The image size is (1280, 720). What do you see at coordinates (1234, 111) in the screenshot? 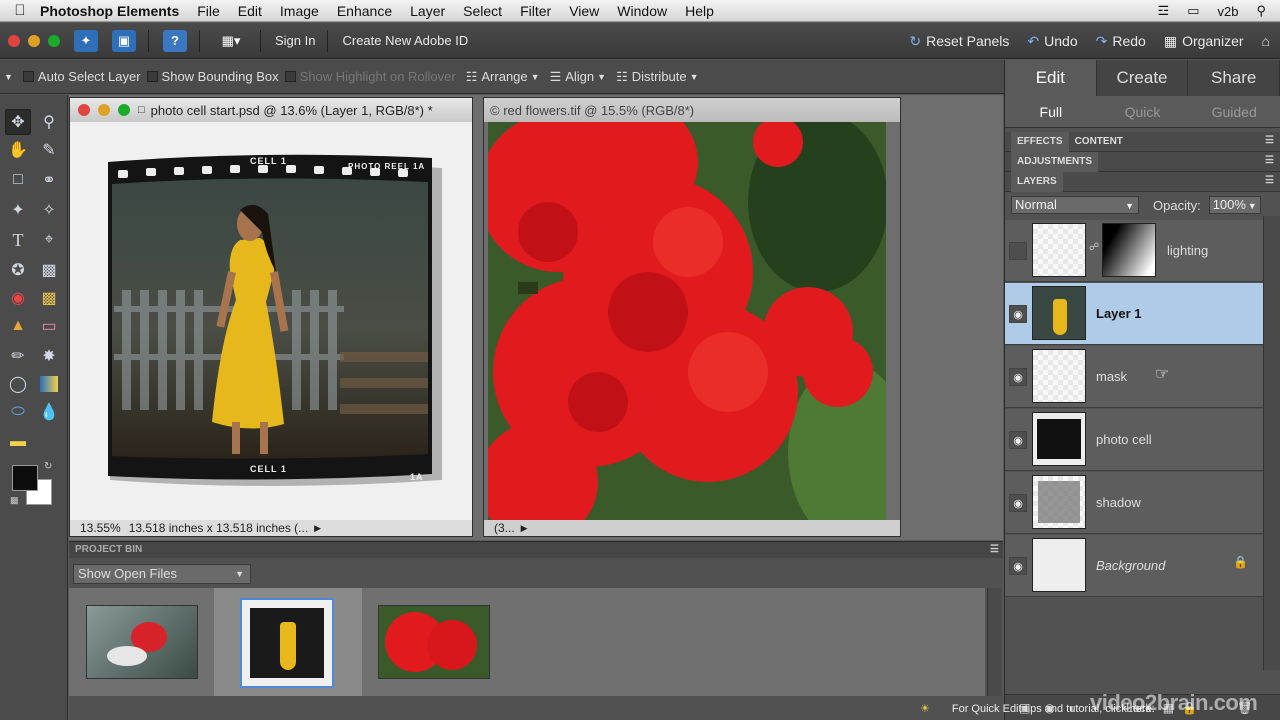
I see `tab-guided: Guided` at bounding box center [1234, 111].